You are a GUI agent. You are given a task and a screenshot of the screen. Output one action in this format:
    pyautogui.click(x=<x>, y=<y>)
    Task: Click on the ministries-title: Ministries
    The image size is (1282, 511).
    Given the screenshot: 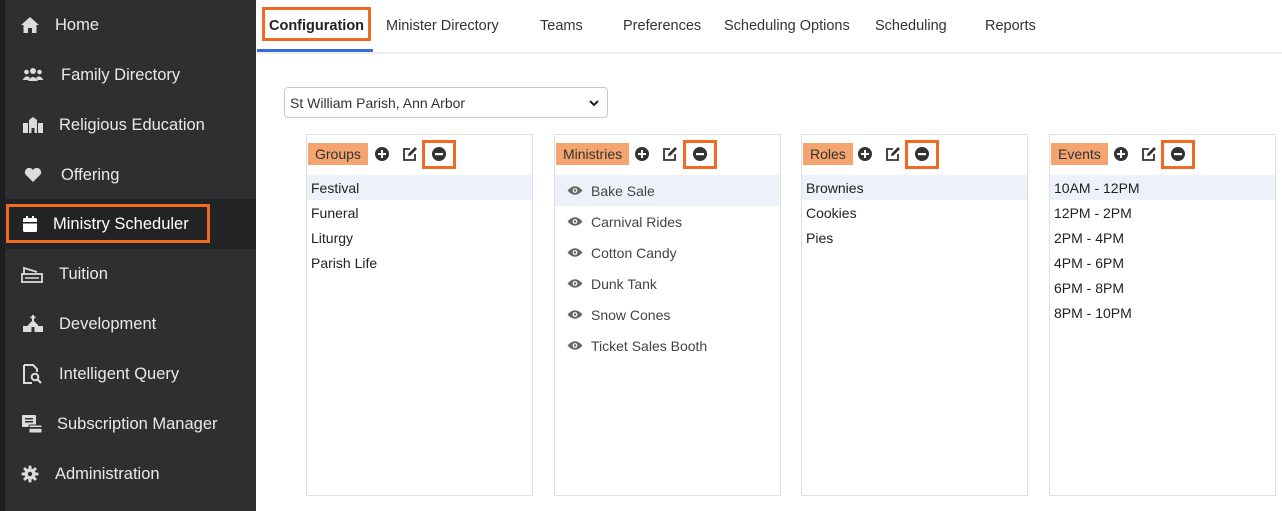 What is the action you would take?
    pyautogui.click(x=593, y=154)
    